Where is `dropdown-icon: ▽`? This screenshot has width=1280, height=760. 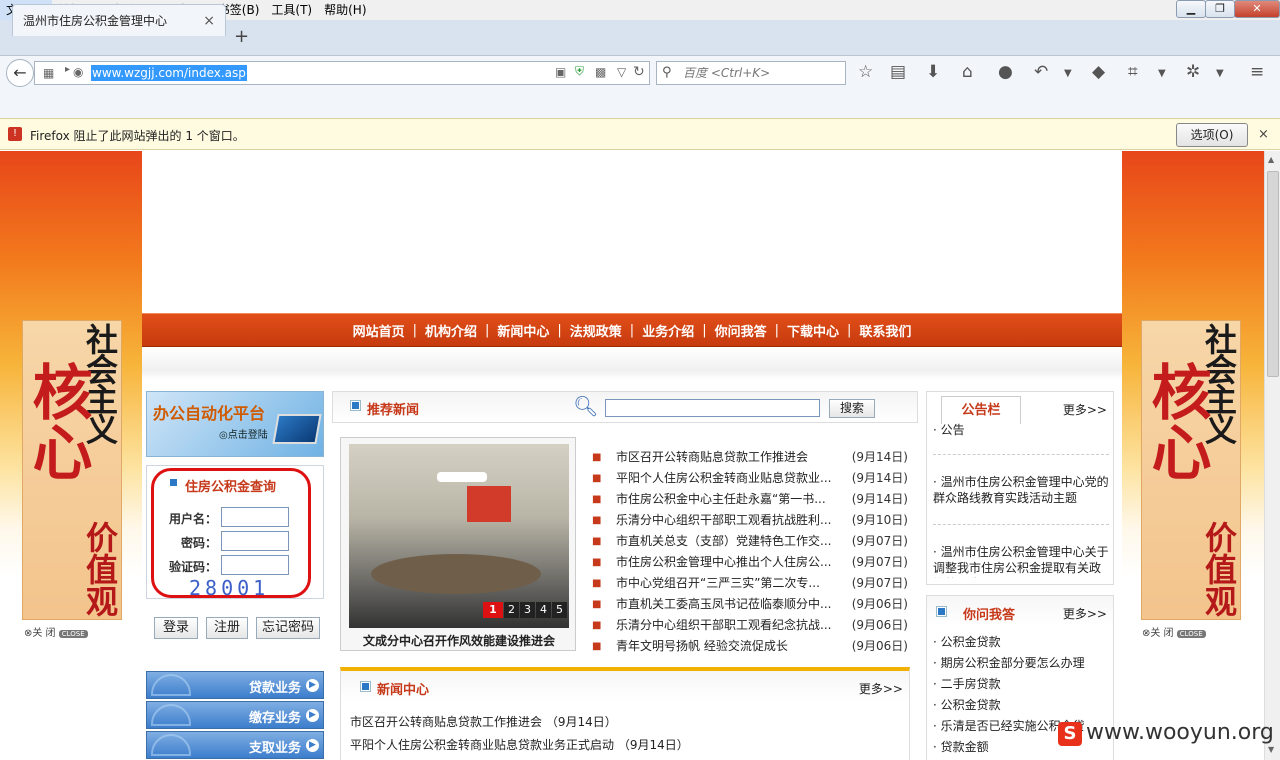
dropdown-icon: ▽ is located at coordinates (621, 72).